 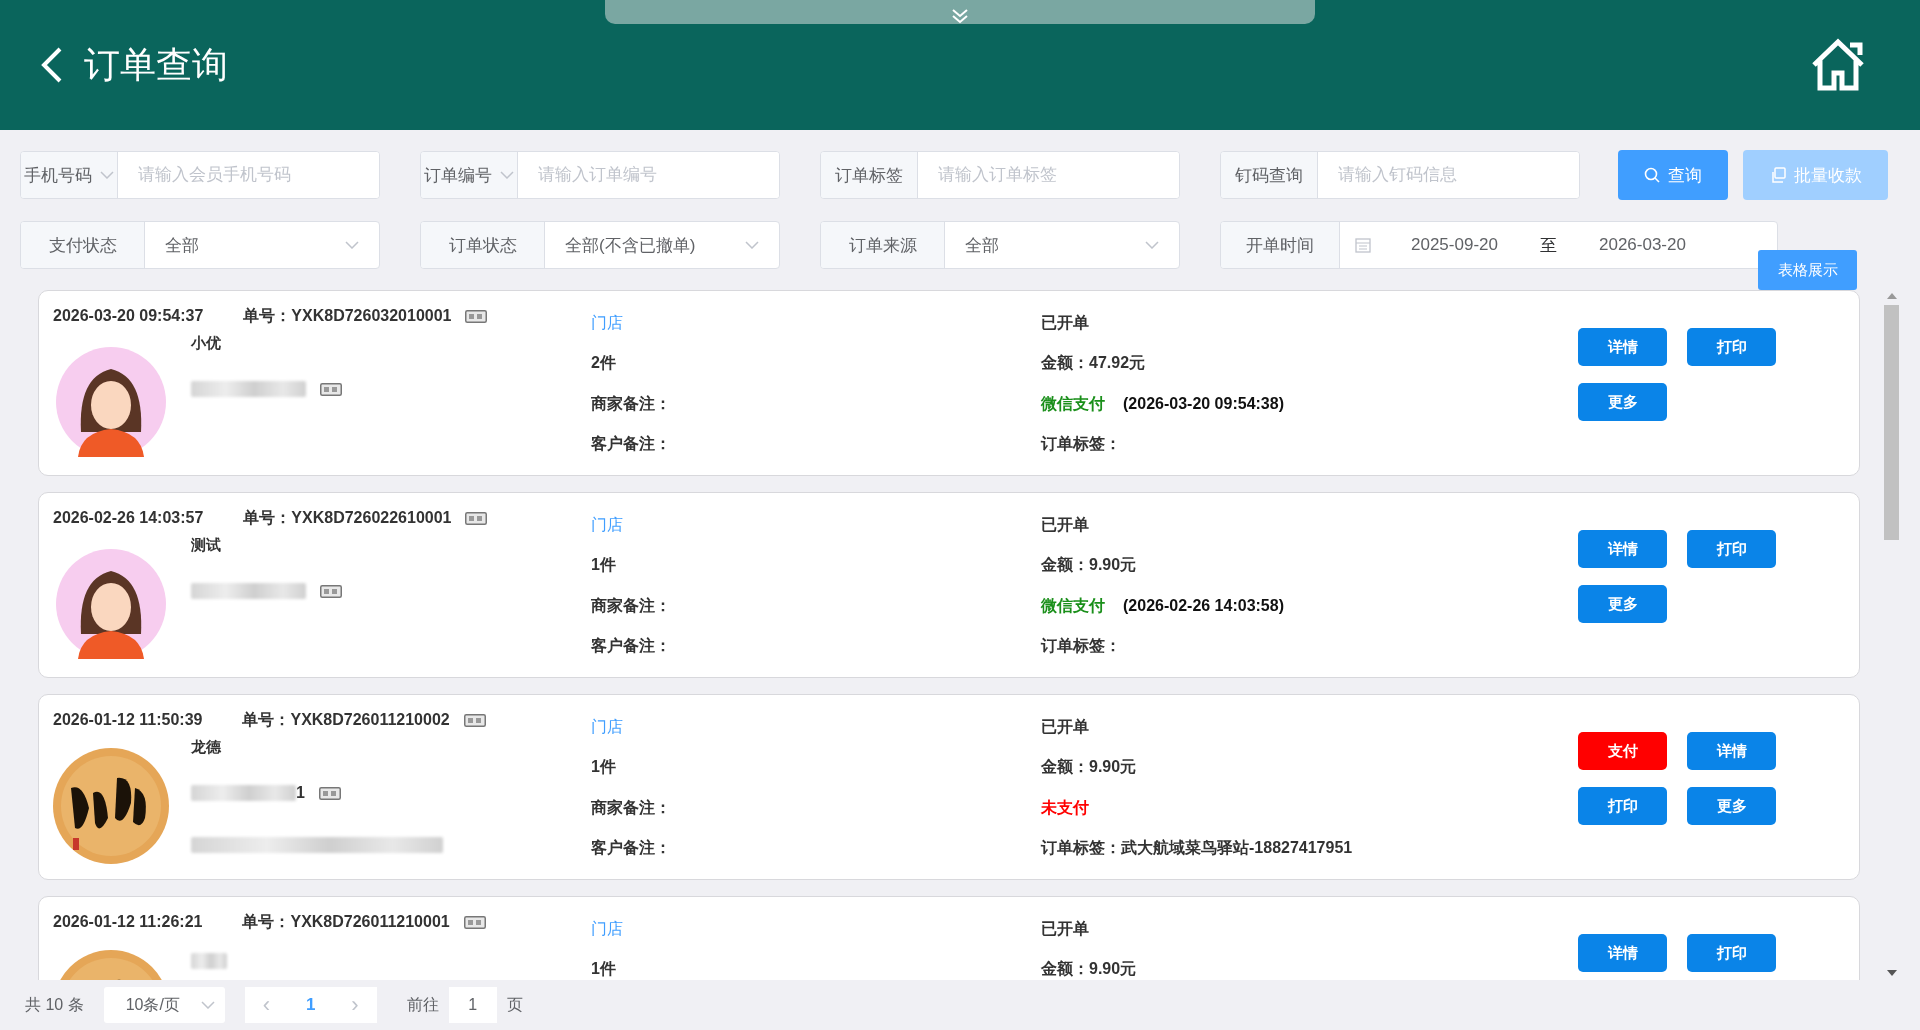 What do you see at coordinates (1269, 175) in the screenshot?
I see `field-label: 钉码查询` at bounding box center [1269, 175].